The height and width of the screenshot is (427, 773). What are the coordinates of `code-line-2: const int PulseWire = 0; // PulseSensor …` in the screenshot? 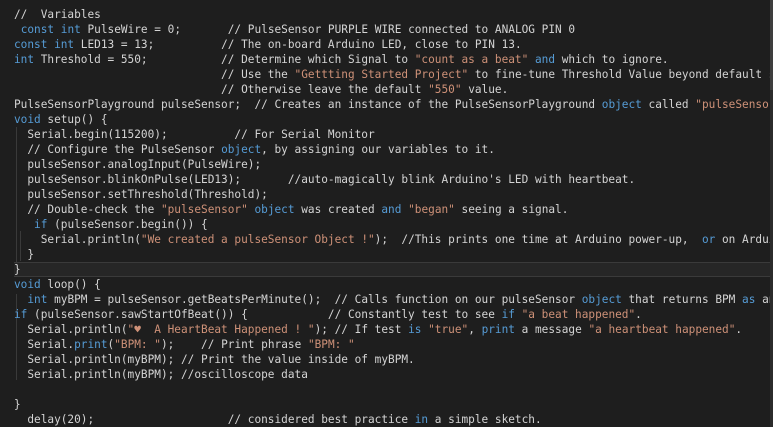 It's located at (392, 29).